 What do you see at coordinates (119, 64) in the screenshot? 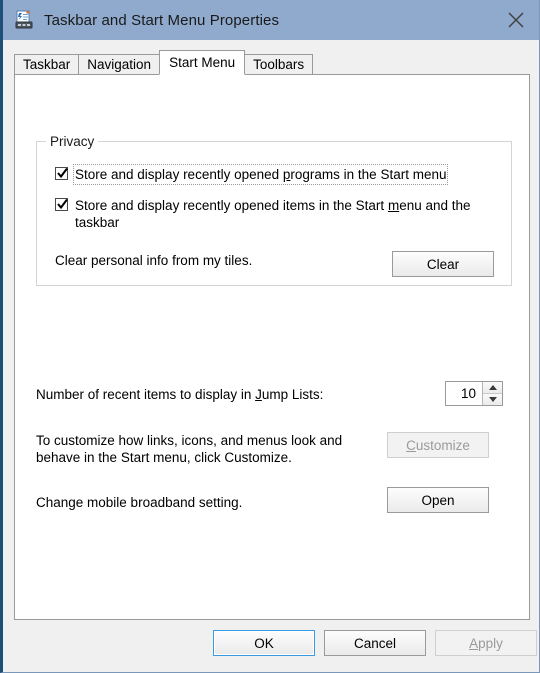
I see `tab-navigation: Navigation` at bounding box center [119, 64].